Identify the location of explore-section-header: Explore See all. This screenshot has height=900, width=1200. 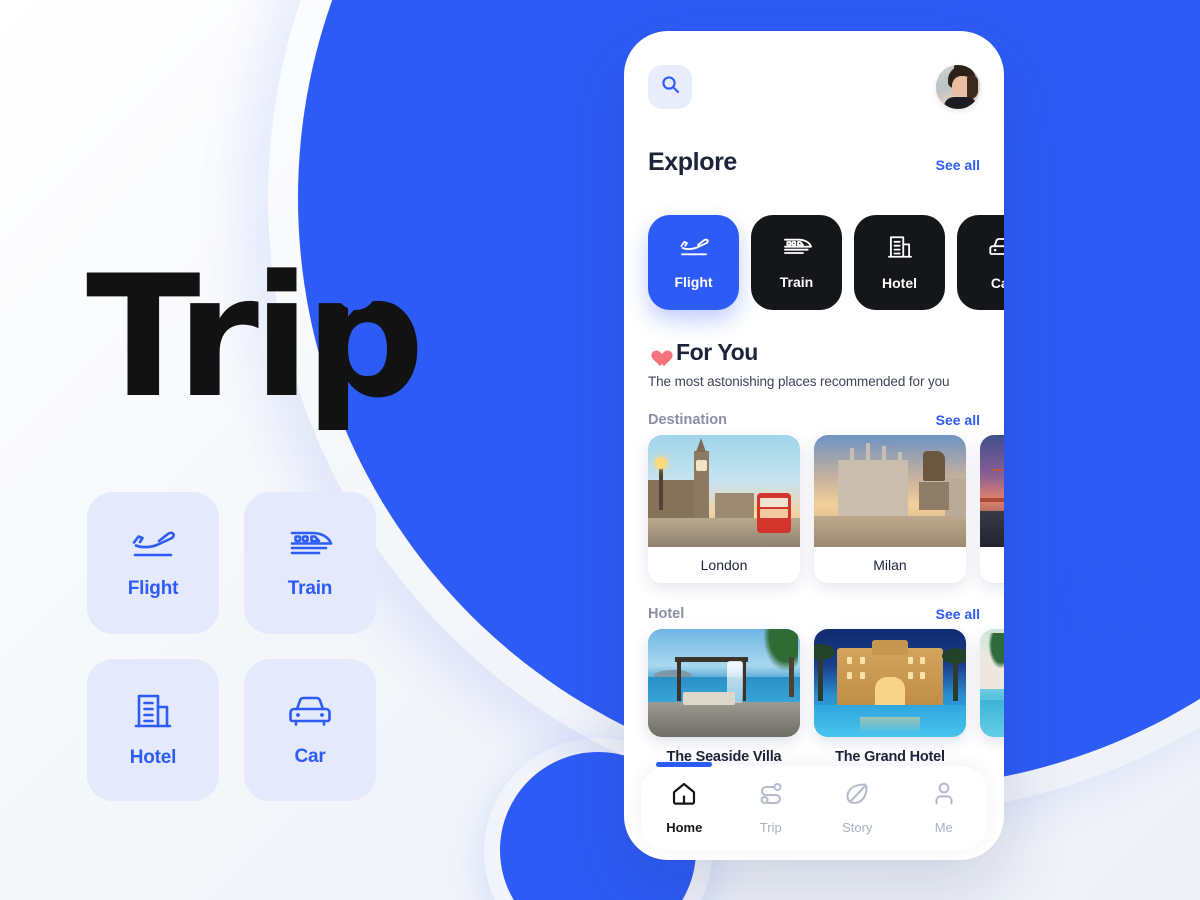
(814, 165).